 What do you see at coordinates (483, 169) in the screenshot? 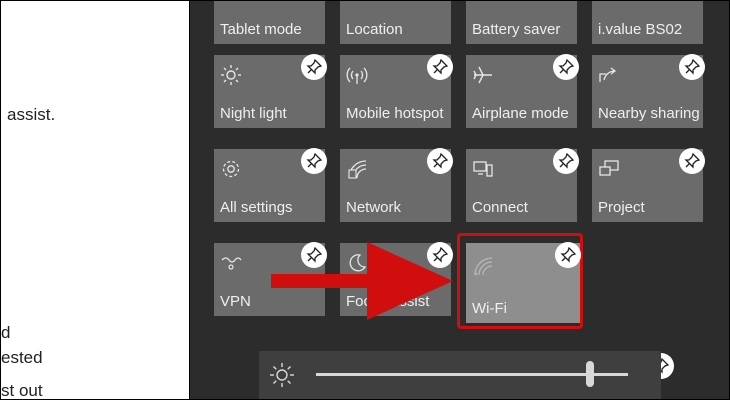
I see `connect-icon` at bounding box center [483, 169].